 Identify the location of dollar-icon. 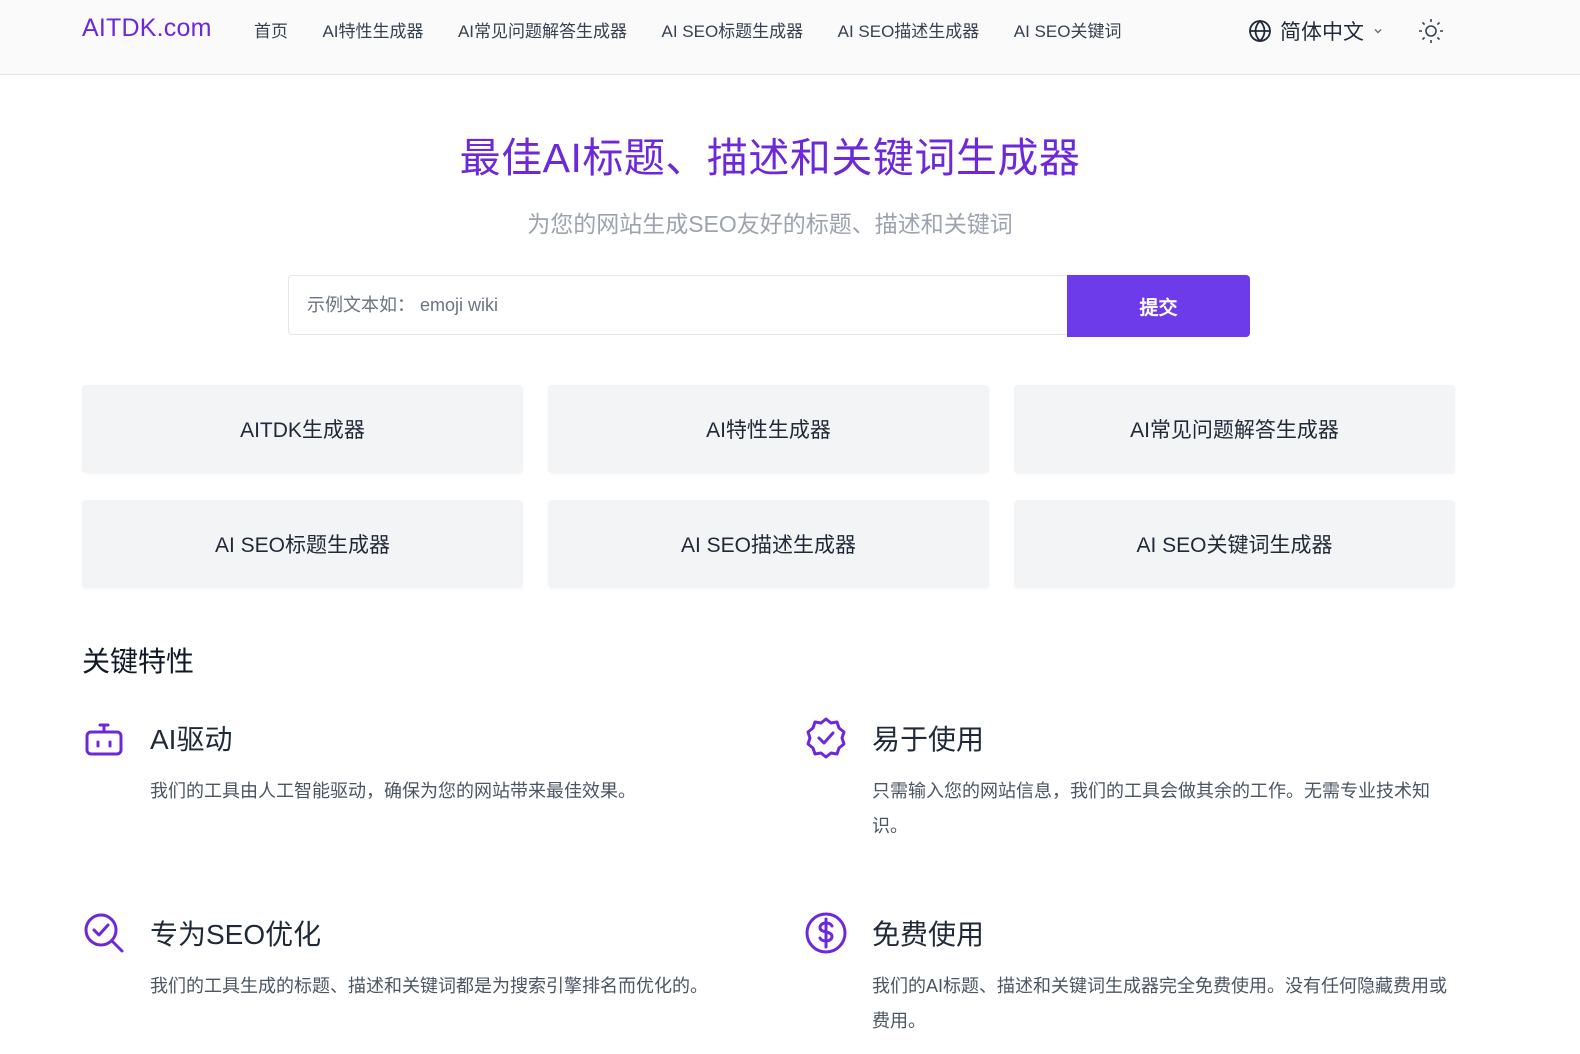
(826, 933).